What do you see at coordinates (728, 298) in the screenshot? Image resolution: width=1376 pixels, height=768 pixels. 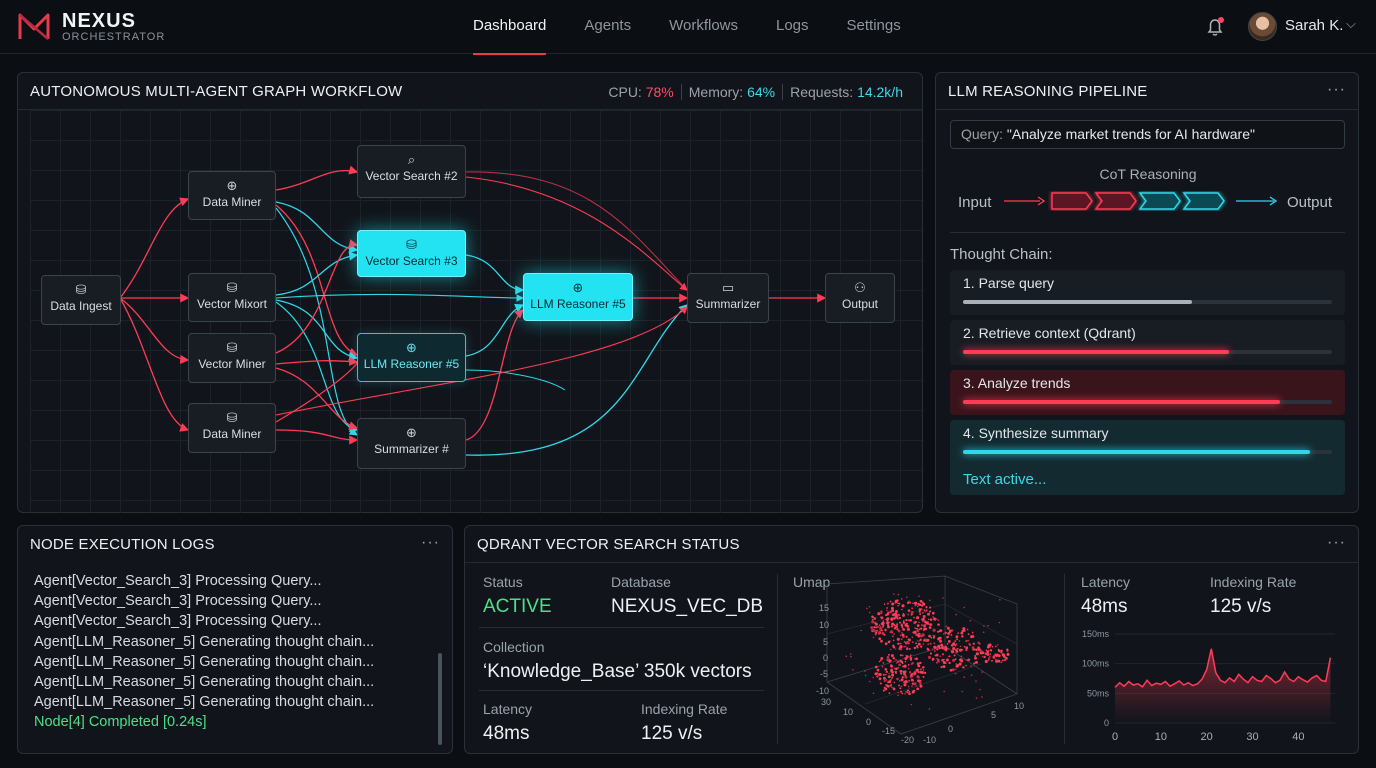 I see `node-summarizer: ▭ Summarizer` at bounding box center [728, 298].